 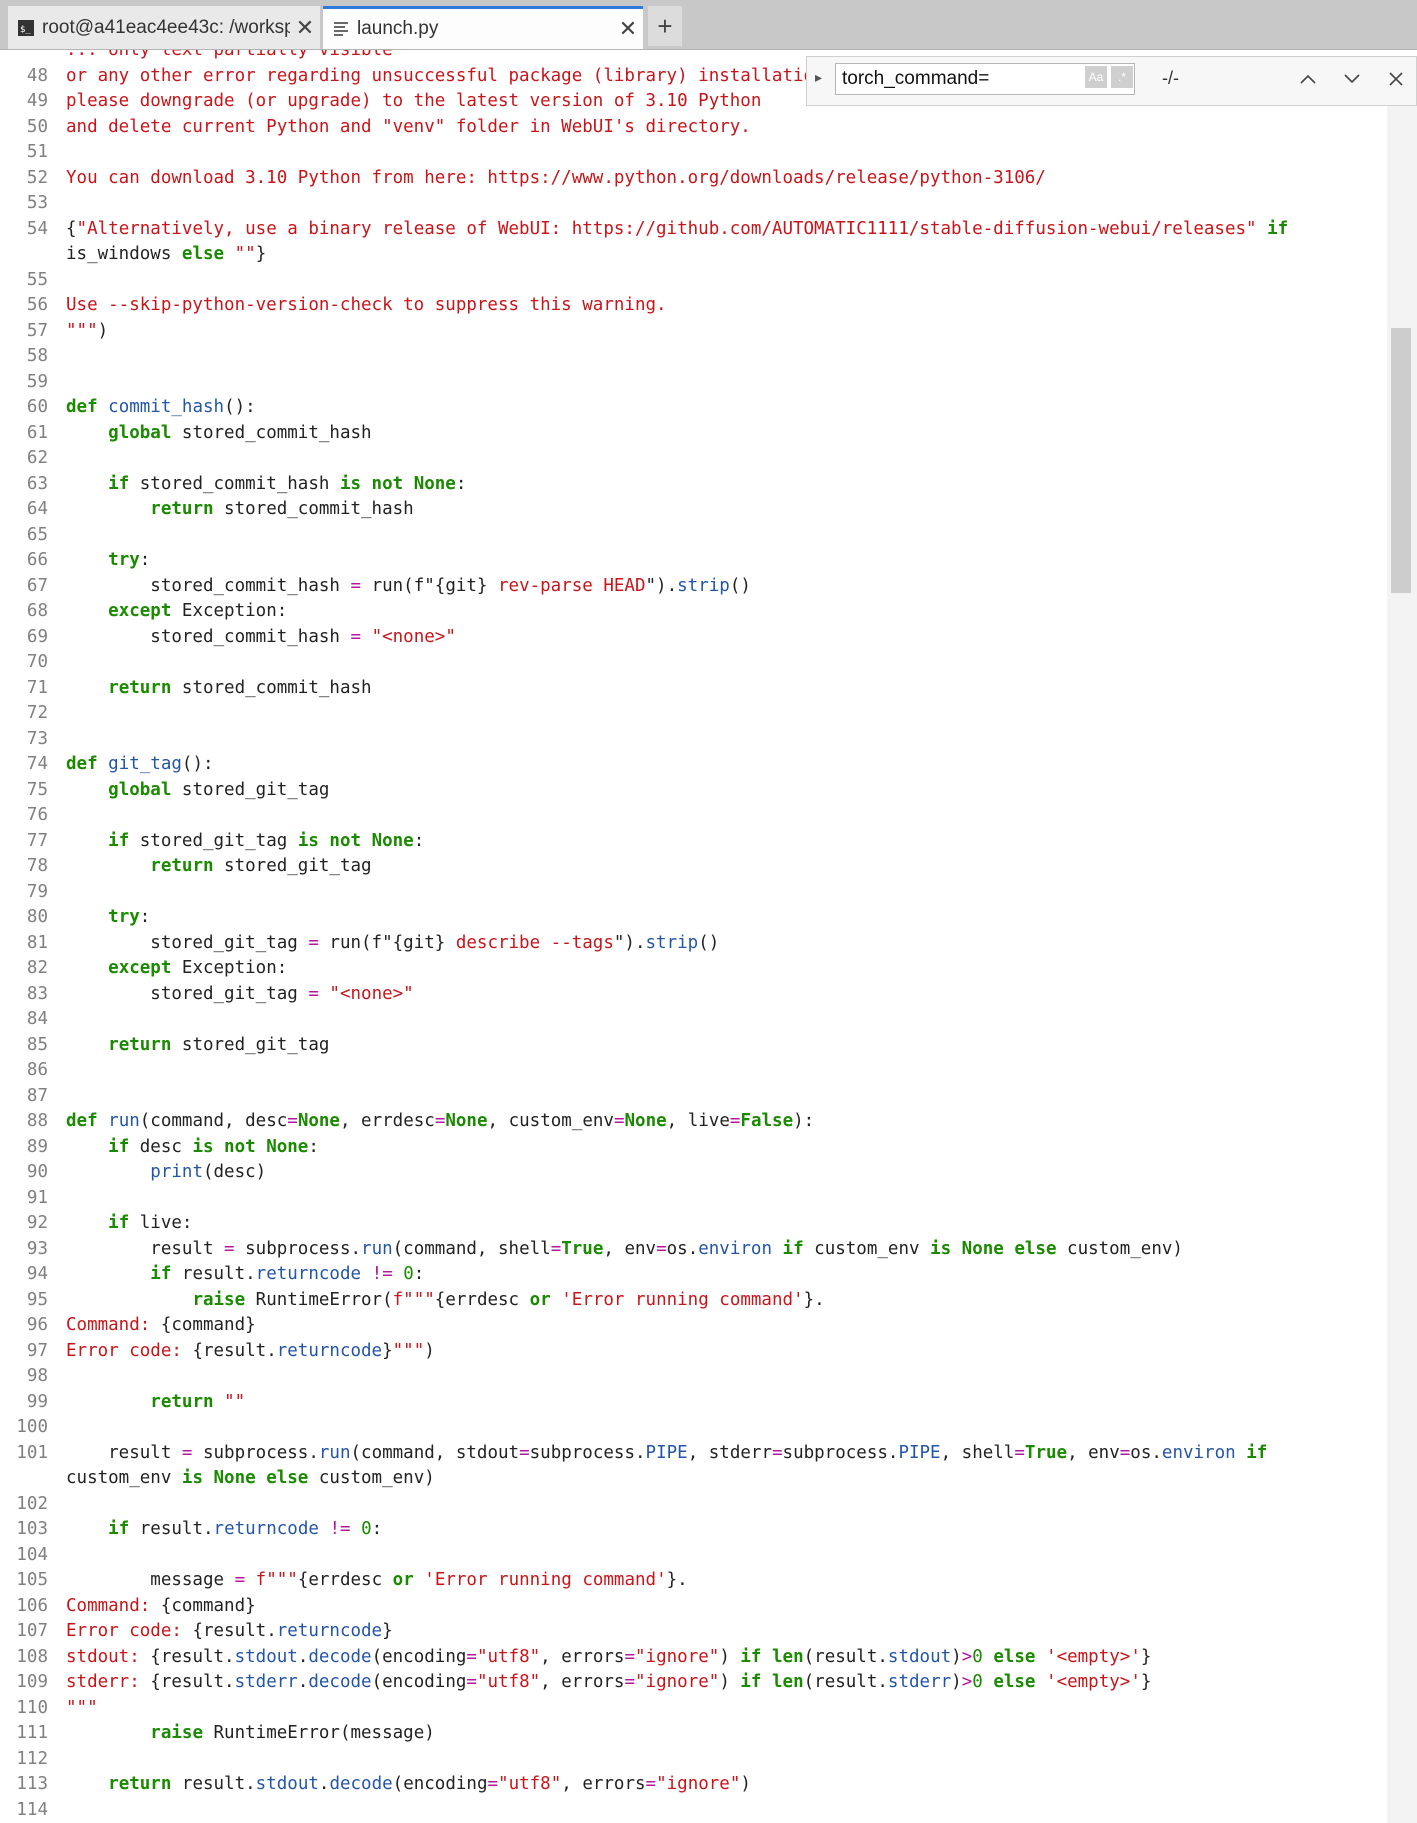 What do you see at coordinates (419, 840) in the screenshot?
I see `code-token: :` at bounding box center [419, 840].